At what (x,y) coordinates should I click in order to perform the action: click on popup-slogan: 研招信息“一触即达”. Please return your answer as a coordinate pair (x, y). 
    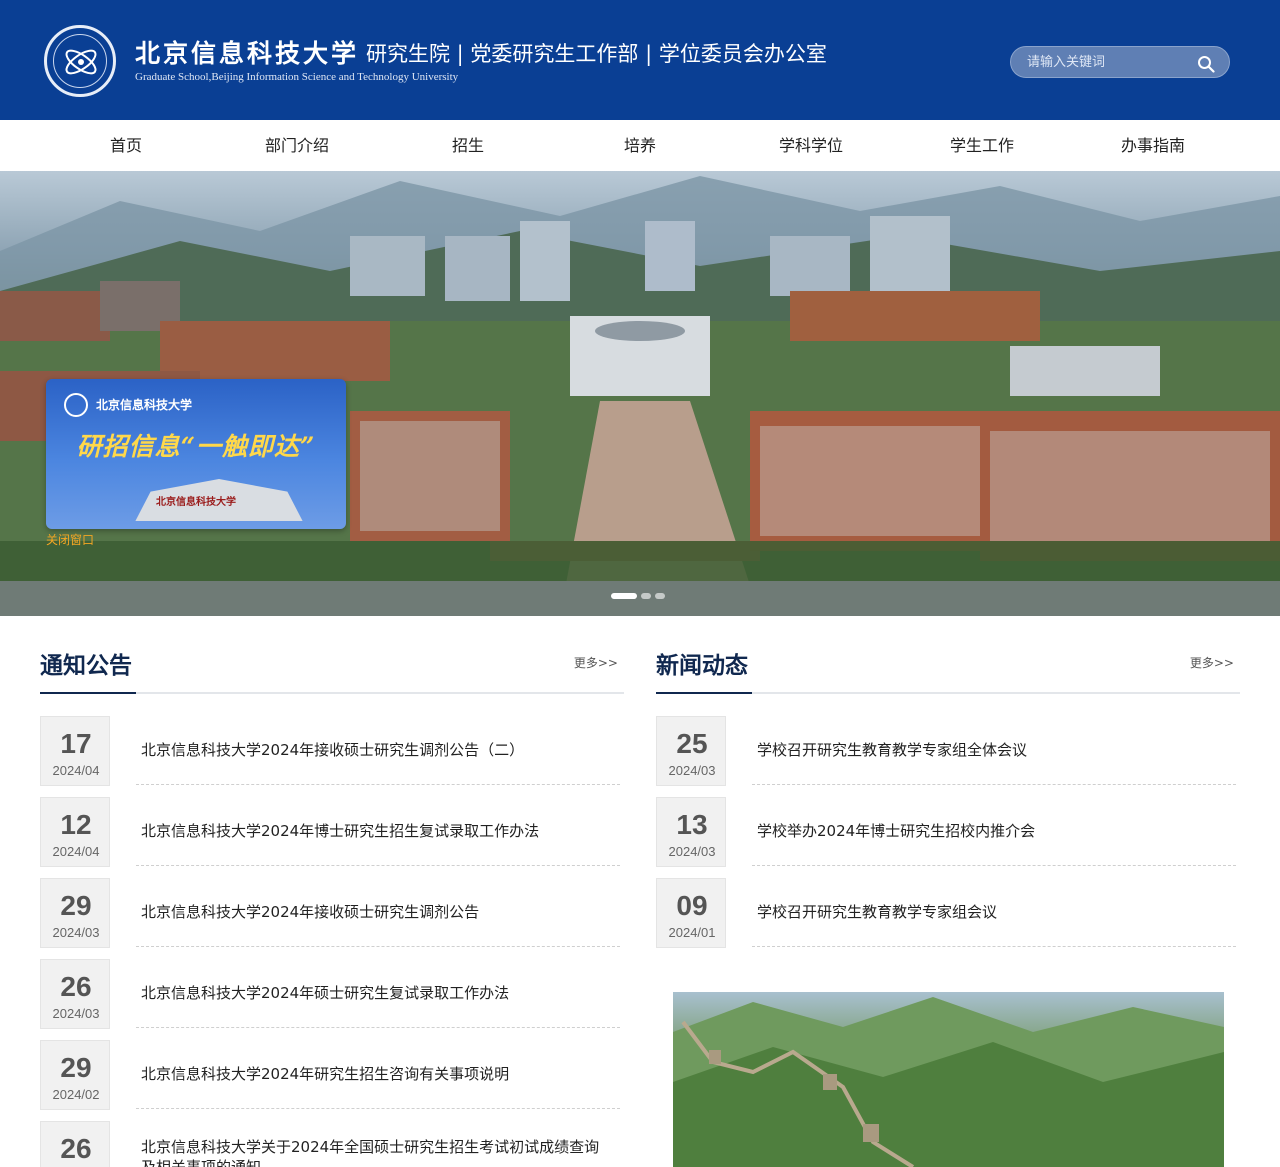
    Looking at the image, I should click on (196, 446).